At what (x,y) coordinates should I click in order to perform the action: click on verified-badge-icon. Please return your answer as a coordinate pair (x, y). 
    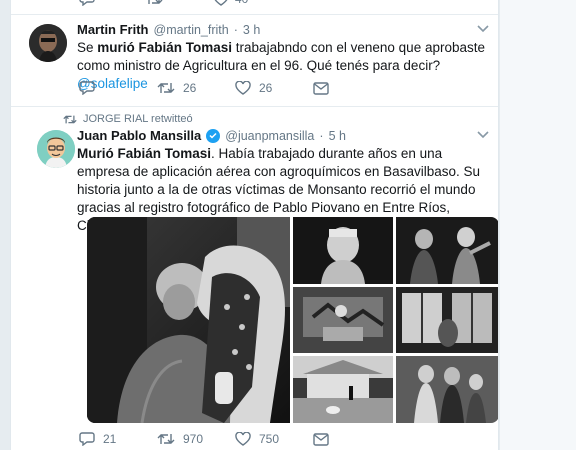
    Looking at the image, I should click on (213, 135).